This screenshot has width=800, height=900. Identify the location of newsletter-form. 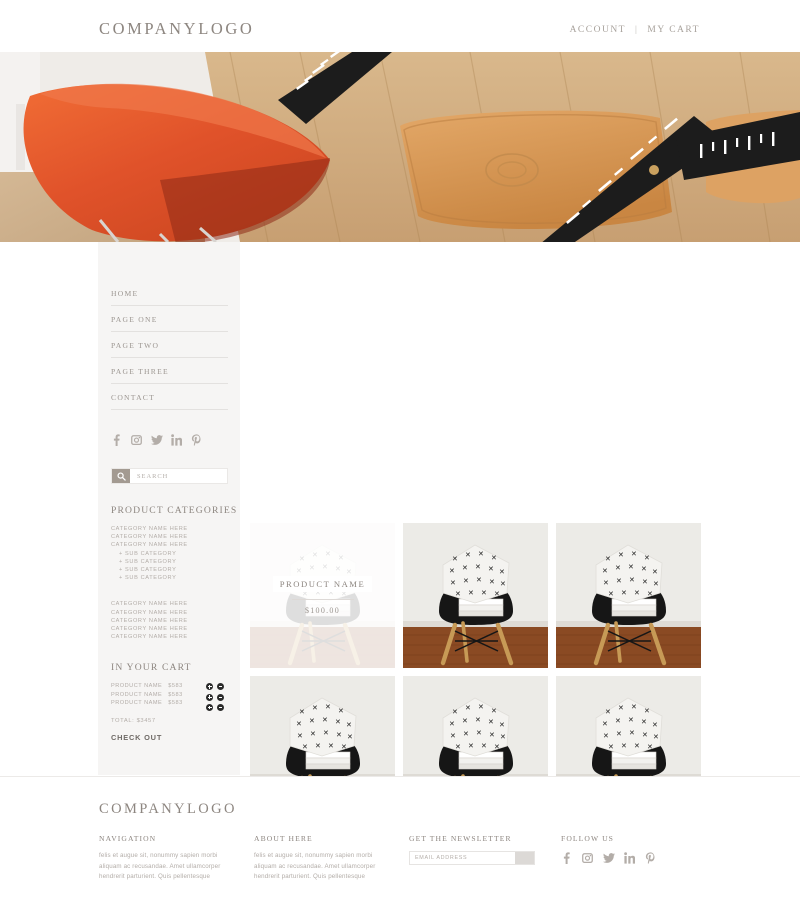
(472, 858).